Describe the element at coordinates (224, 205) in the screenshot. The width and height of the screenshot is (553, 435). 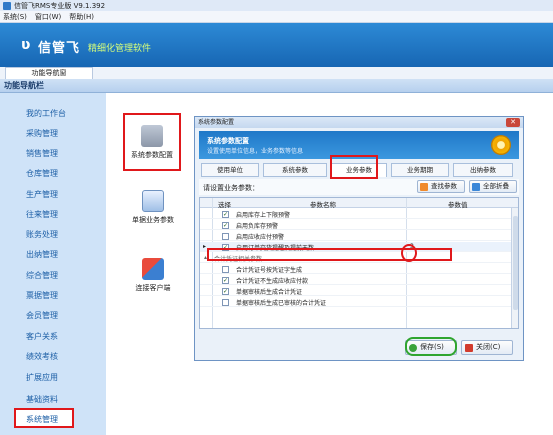
I see `column-select: 选择` at that location.